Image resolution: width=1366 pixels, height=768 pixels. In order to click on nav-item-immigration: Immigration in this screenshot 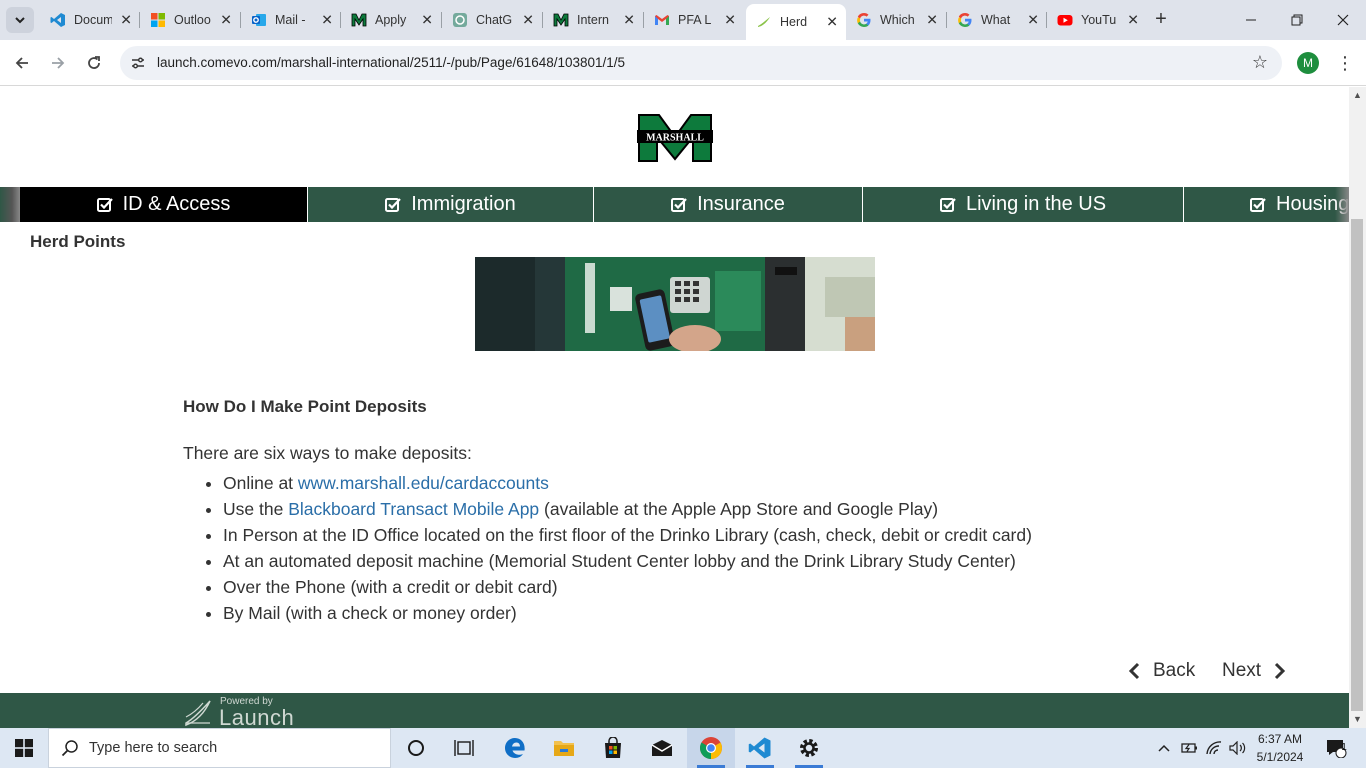, I will do `click(451, 204)`.